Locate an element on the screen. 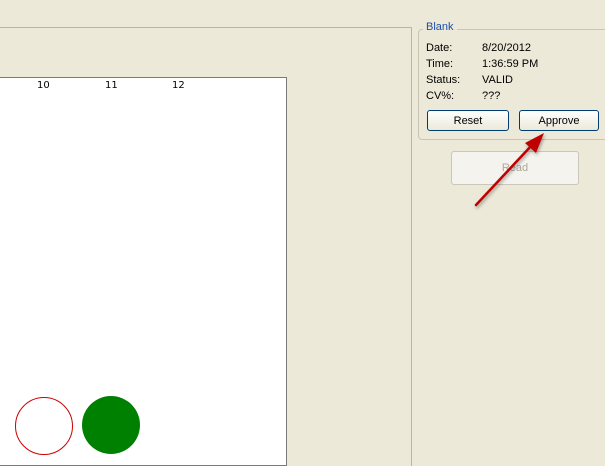 This screenshot has width=605, height=466. approve-button: Approve is located at coordinates (559, 120).